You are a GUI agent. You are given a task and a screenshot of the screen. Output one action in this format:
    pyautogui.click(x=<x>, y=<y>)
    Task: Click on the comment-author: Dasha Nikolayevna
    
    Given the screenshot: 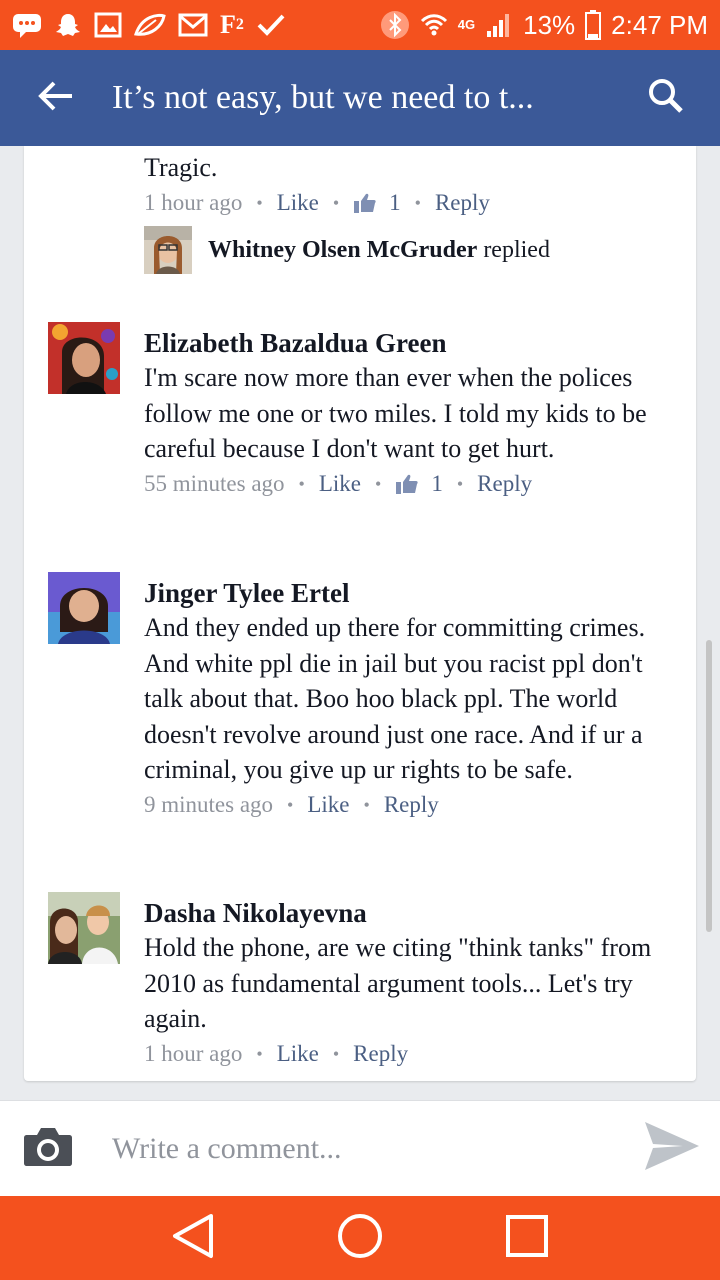 What is the action you would take?
    pyautogui.click(x=409, y=913)
    